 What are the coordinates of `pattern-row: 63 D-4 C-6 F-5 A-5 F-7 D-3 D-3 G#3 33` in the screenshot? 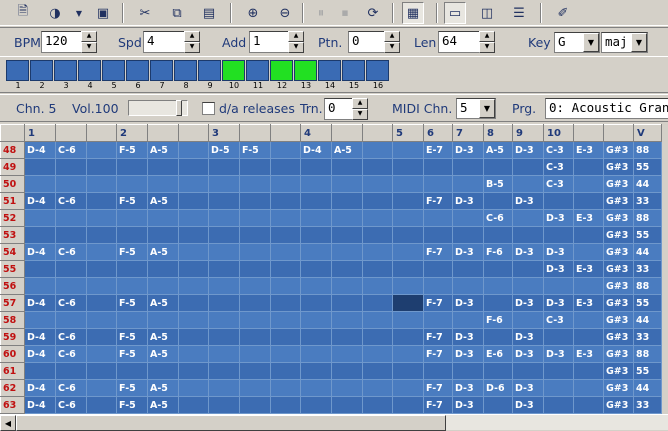 It's located at (331, 405).